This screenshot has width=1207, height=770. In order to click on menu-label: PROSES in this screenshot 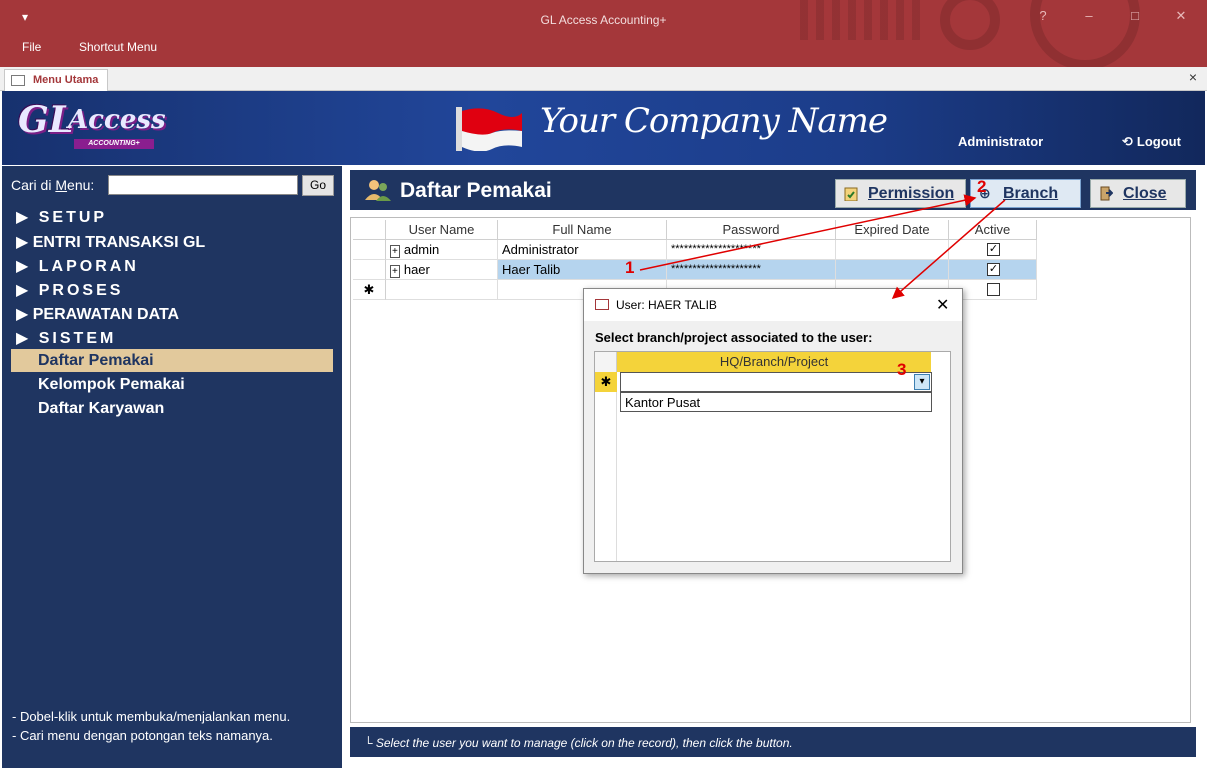, I will do `click(81, 290)`.